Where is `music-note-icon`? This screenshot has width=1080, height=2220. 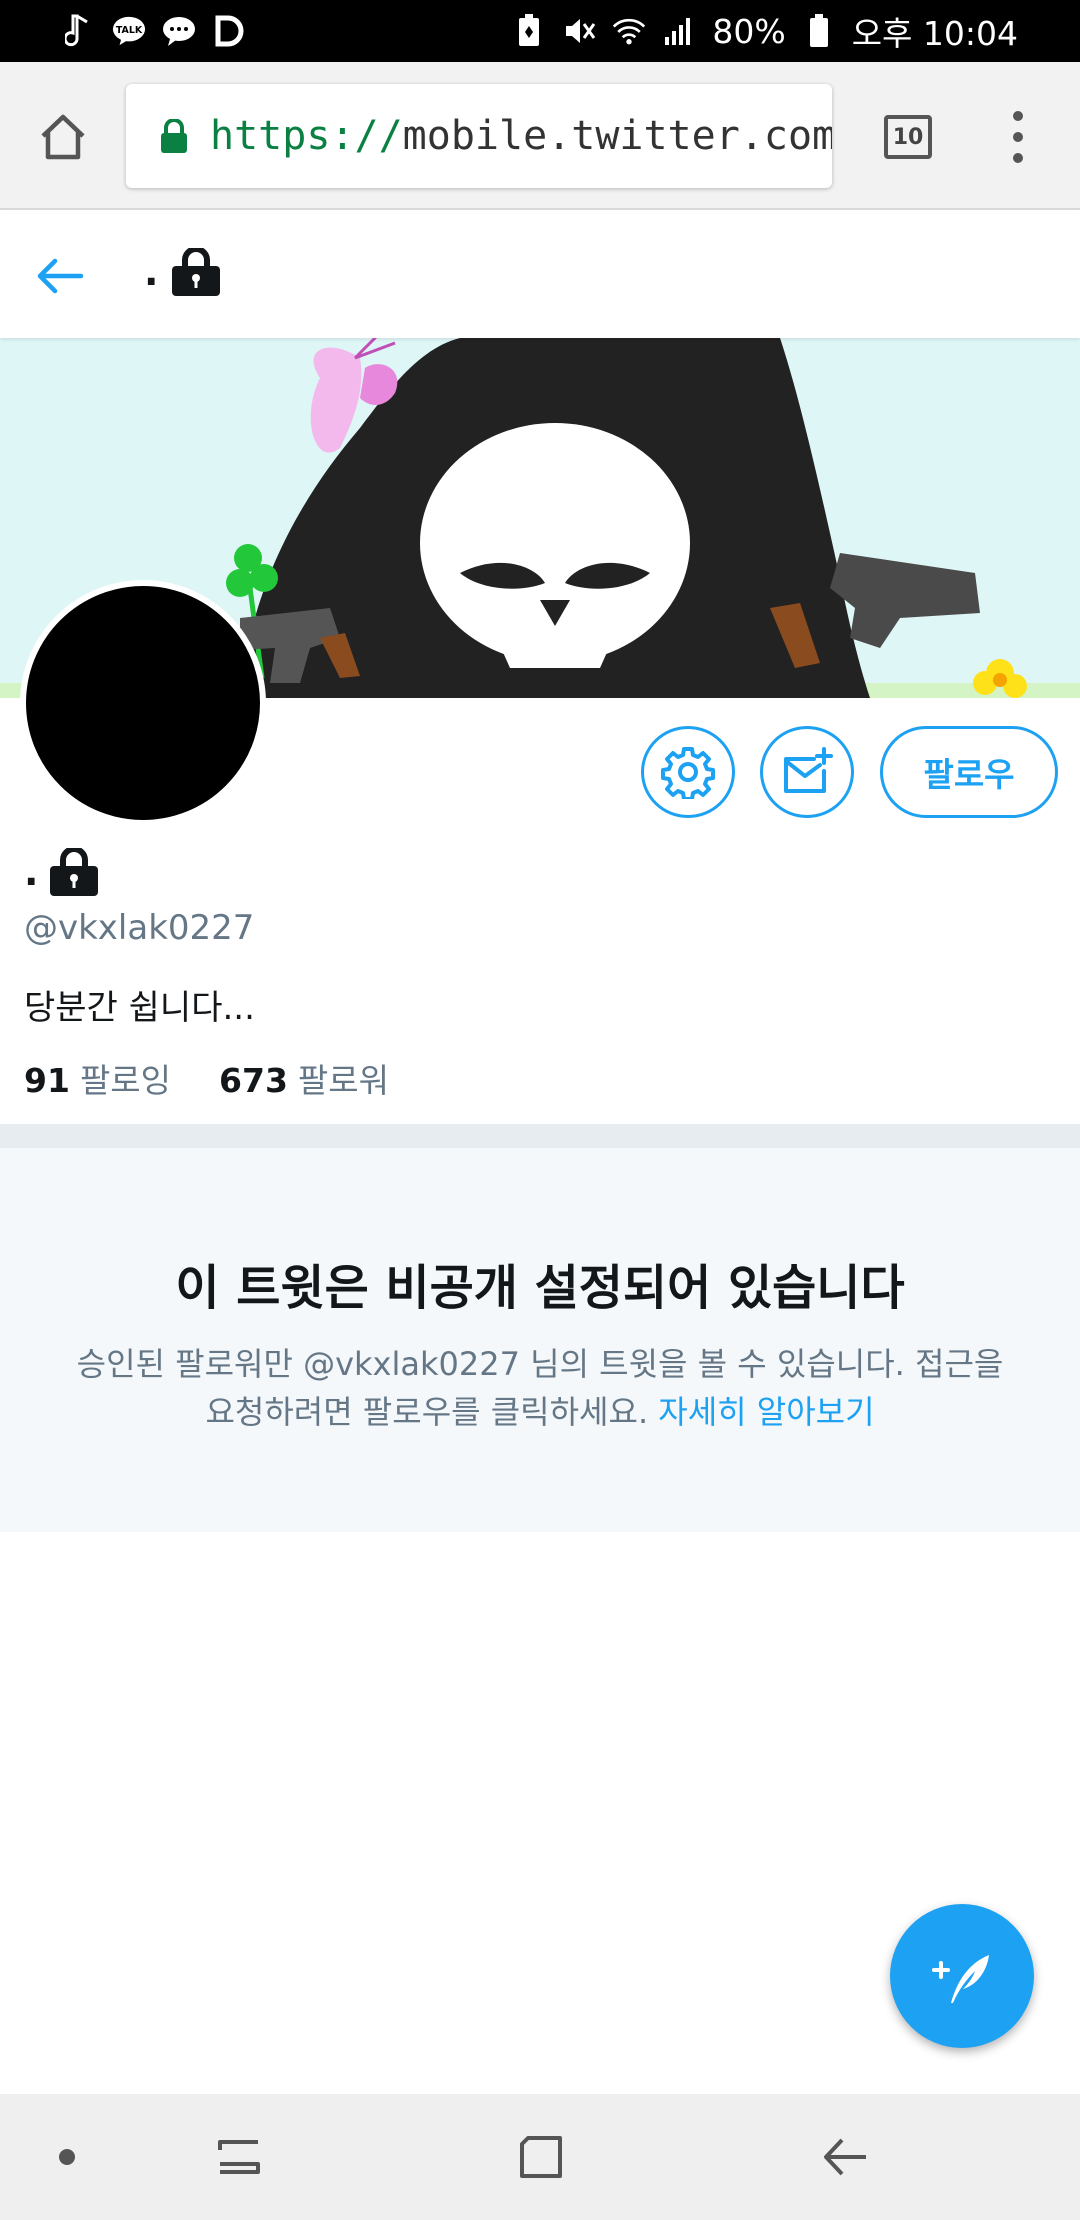
music-note-icon is located at coordinates (79, 31).